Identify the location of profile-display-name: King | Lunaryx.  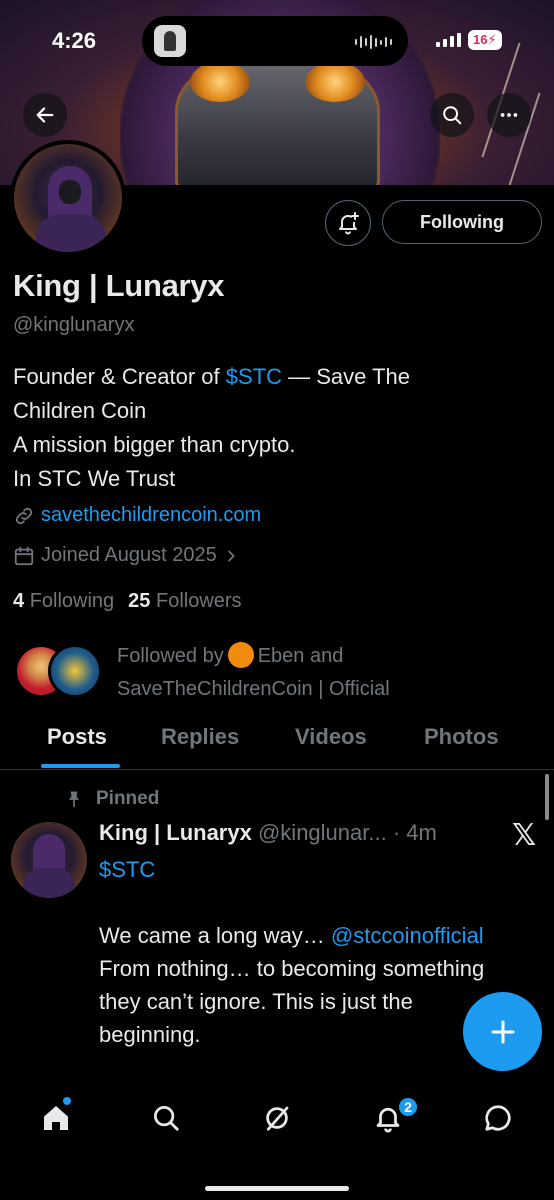
(119, 285).